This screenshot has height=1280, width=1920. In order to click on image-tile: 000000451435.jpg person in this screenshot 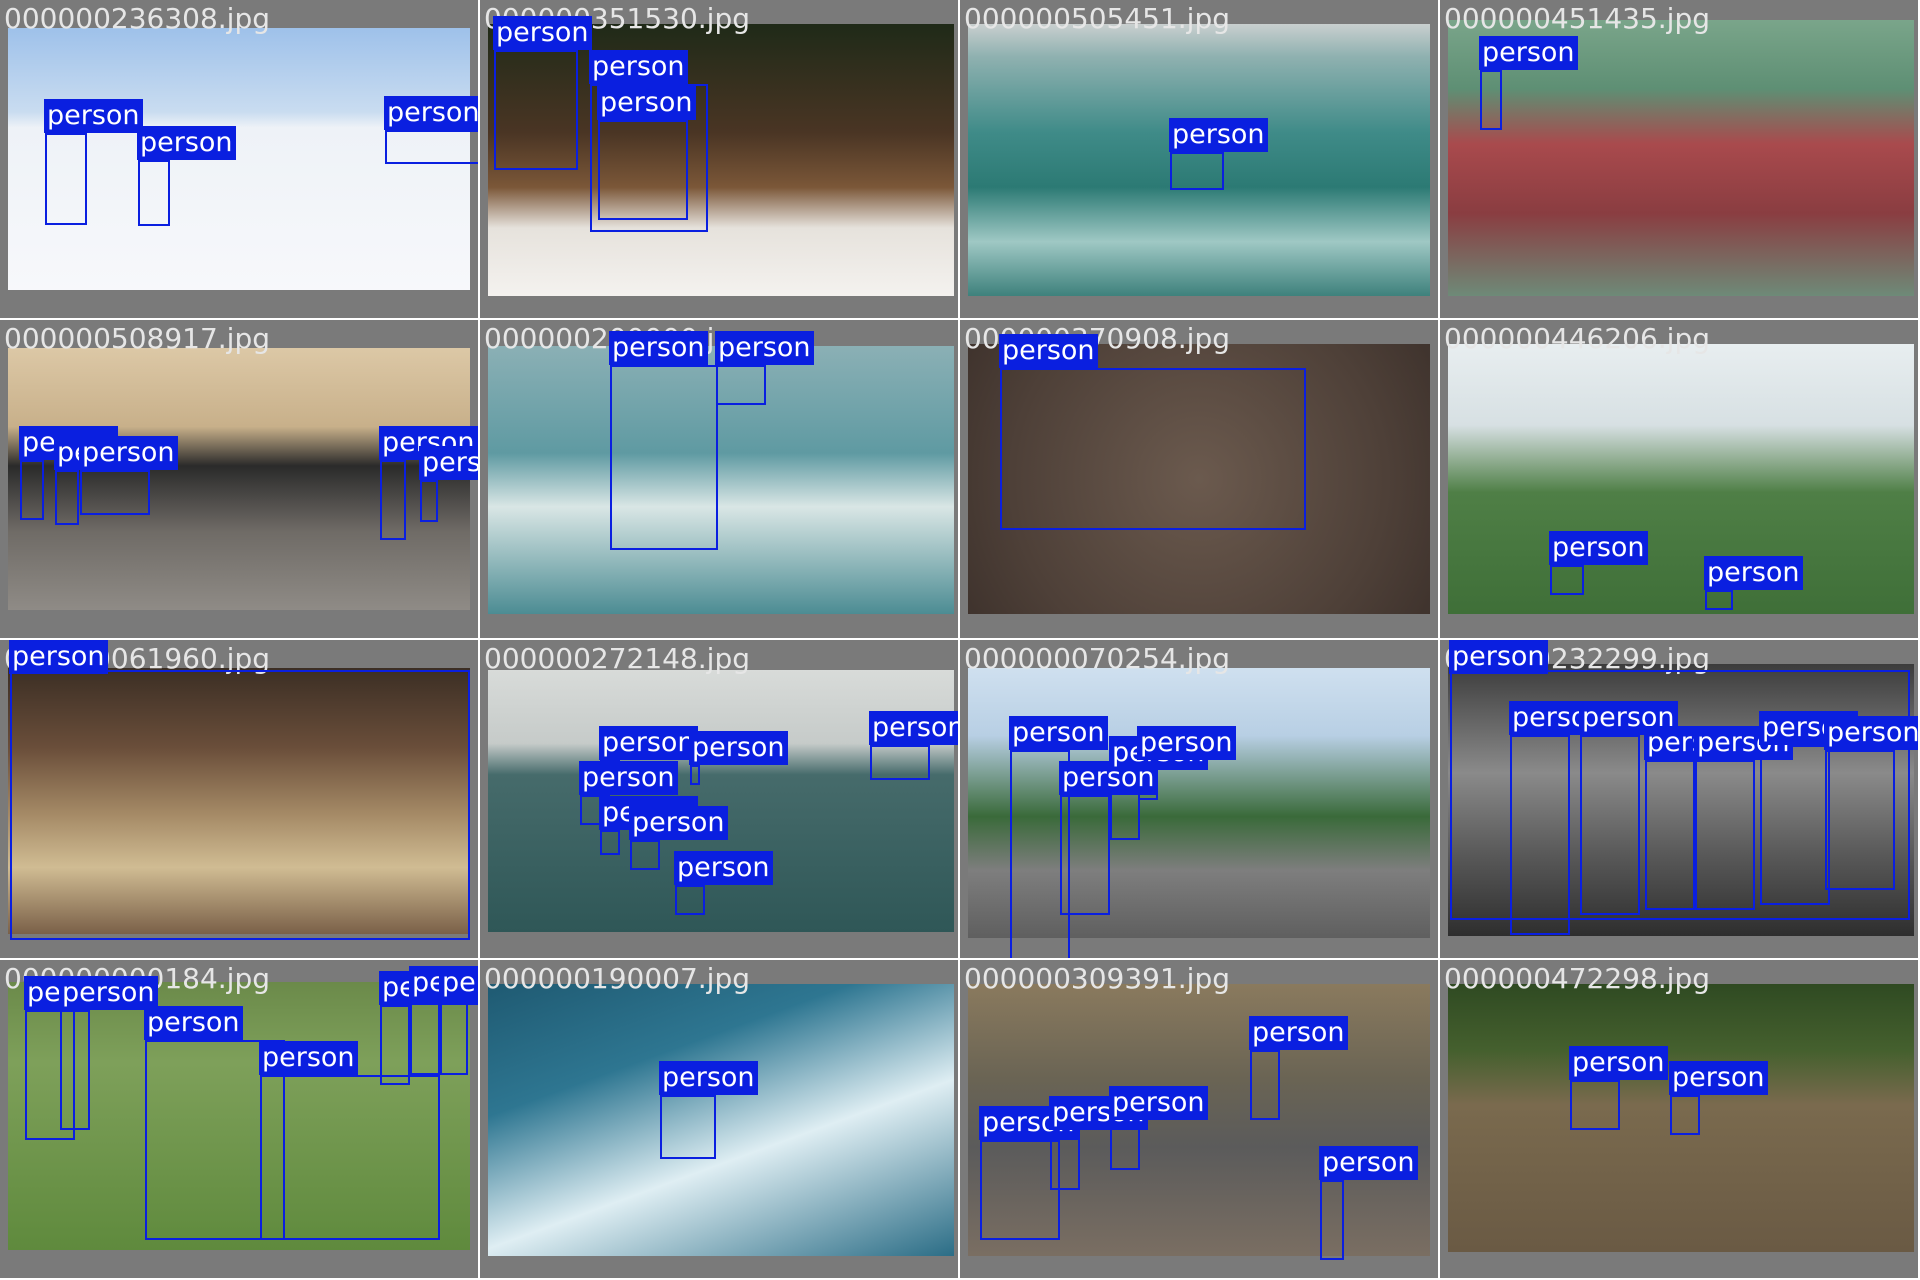, I will do `click(1680, 160)`.